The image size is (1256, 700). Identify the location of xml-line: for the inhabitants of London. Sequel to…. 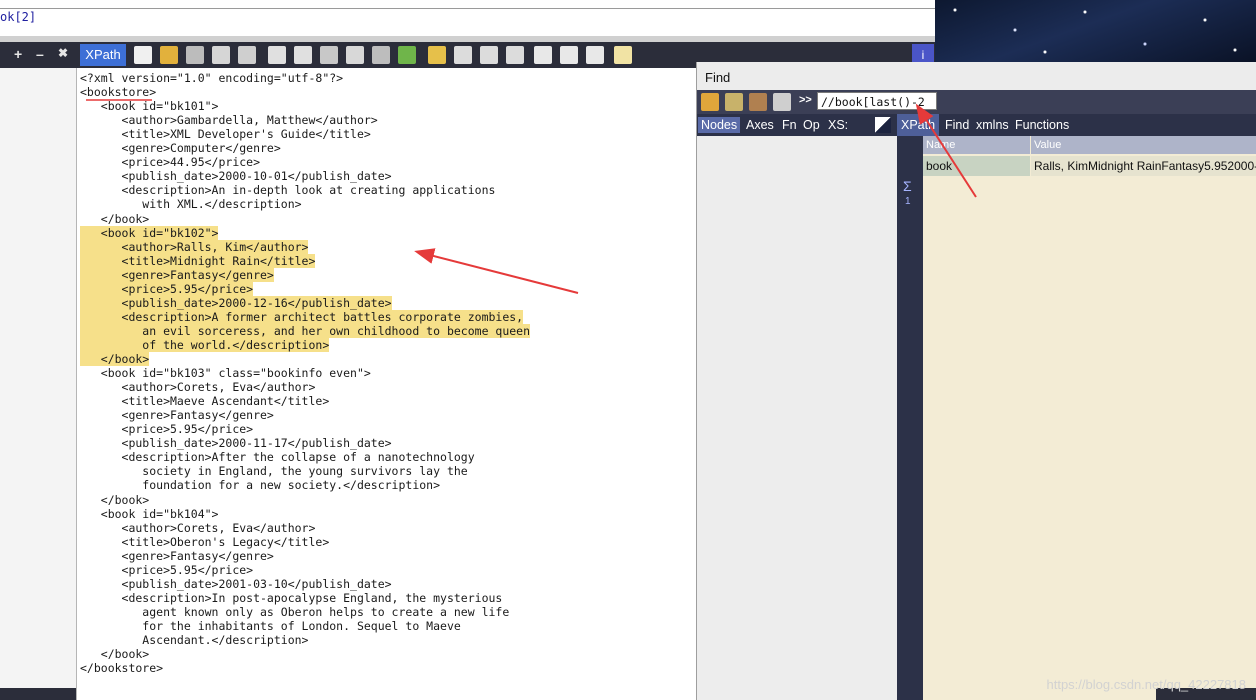
(270, 626).